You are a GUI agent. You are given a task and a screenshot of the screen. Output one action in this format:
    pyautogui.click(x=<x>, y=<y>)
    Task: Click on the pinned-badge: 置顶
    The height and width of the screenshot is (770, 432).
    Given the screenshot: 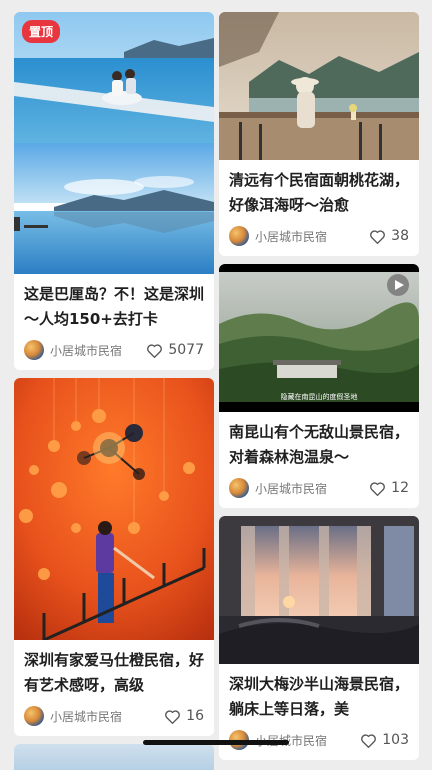 What is the action you would take?
    pyautogui.click(x=41, y=31)
    